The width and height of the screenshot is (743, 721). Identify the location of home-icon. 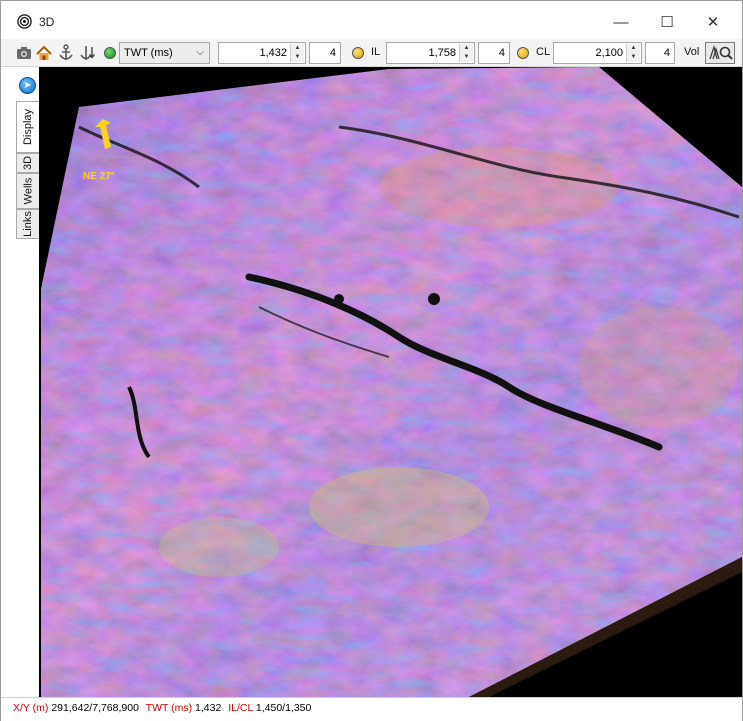
(44, 53).